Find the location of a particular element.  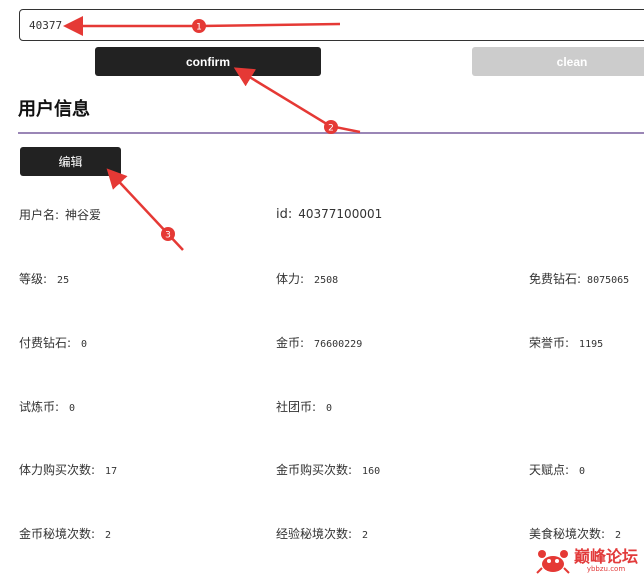

svg-text: 1 is located at coordinates (199, 28).